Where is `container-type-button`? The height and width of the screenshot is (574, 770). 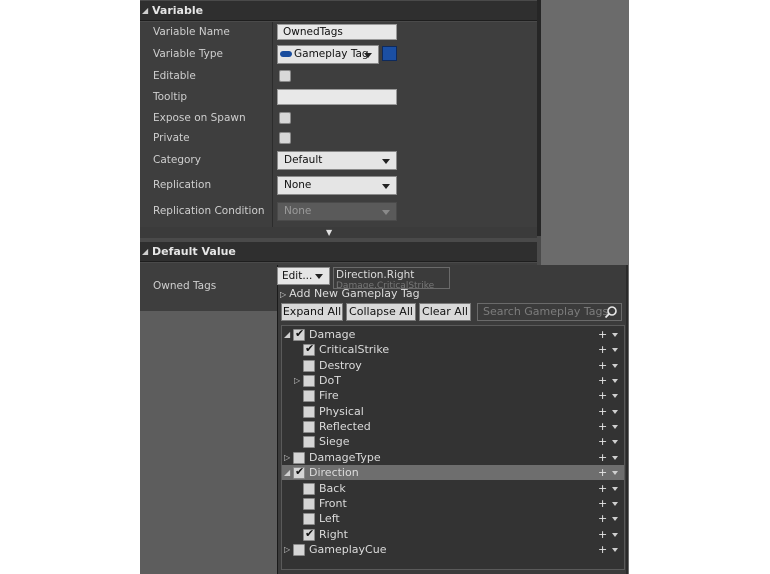 container-type-button is located at coordinates (389, 53).